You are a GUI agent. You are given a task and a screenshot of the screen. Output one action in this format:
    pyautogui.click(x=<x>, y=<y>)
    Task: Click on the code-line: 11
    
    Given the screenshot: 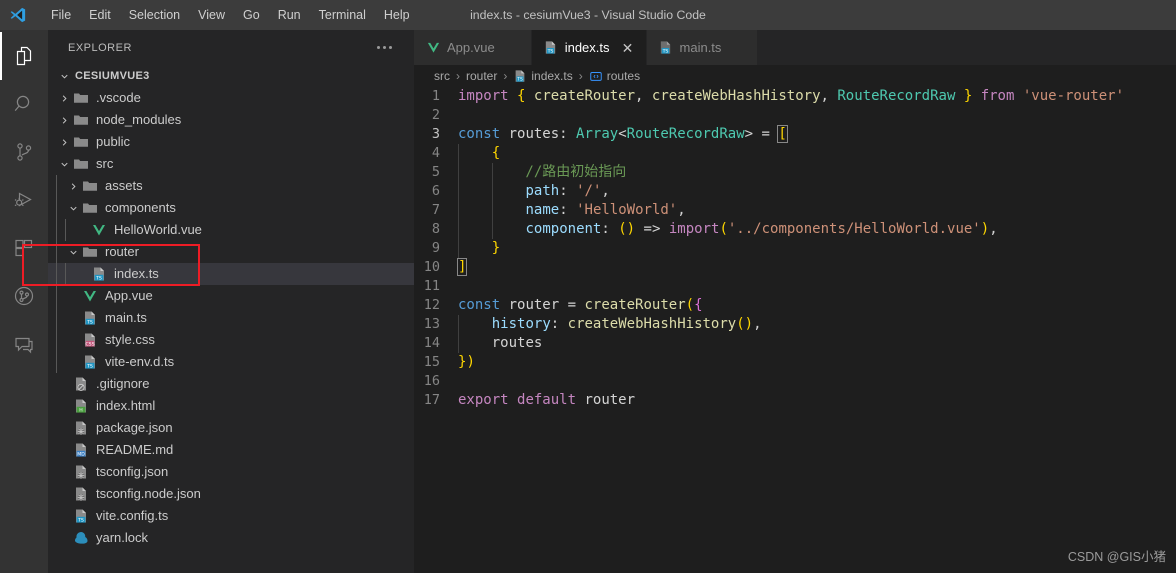 What is the action you would take?
    pyautogui.click(x=795, y=286)
    